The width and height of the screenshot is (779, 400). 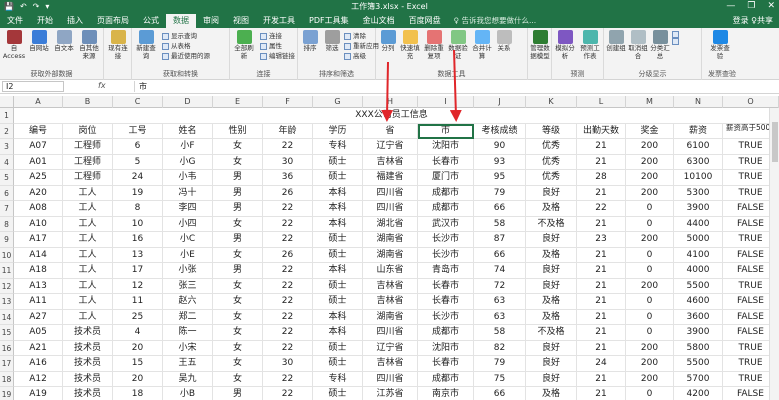 I want to click on data-cell: 20, so click(x=138, y=379).